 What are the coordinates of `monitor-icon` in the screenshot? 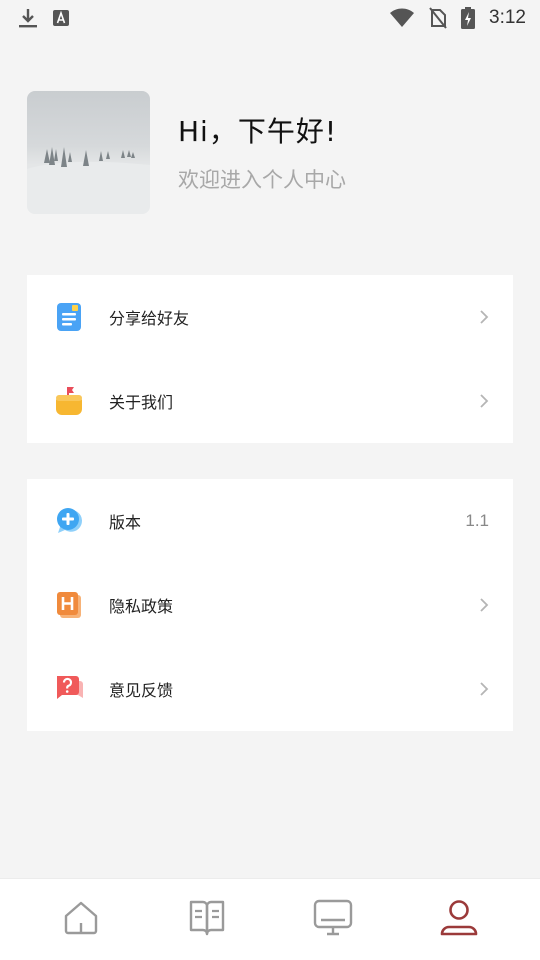 It's located at (333, 920).